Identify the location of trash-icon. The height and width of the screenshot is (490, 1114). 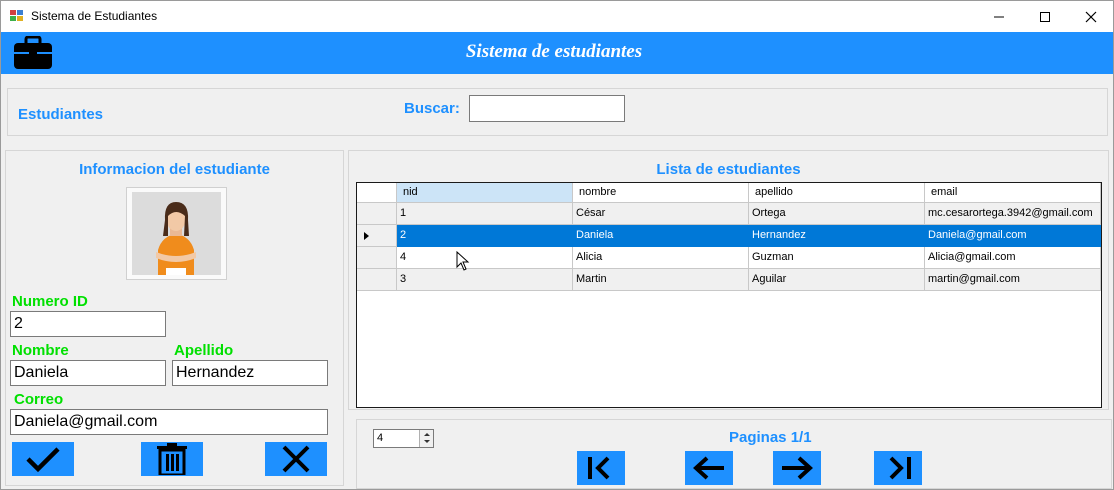
(172, 459).